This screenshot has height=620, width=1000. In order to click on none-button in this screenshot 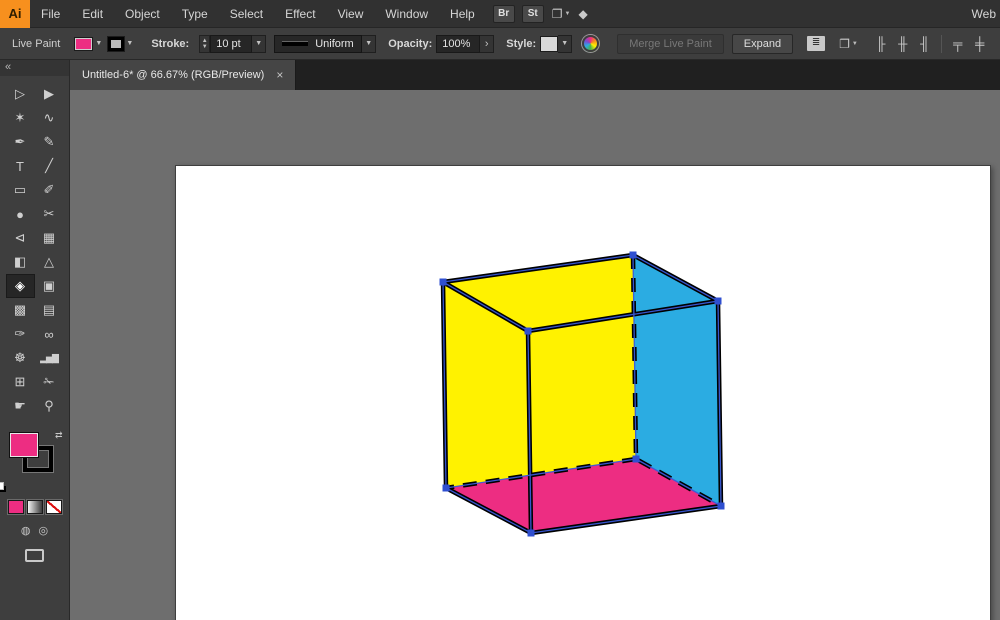, I will do `click(53, 507)`.